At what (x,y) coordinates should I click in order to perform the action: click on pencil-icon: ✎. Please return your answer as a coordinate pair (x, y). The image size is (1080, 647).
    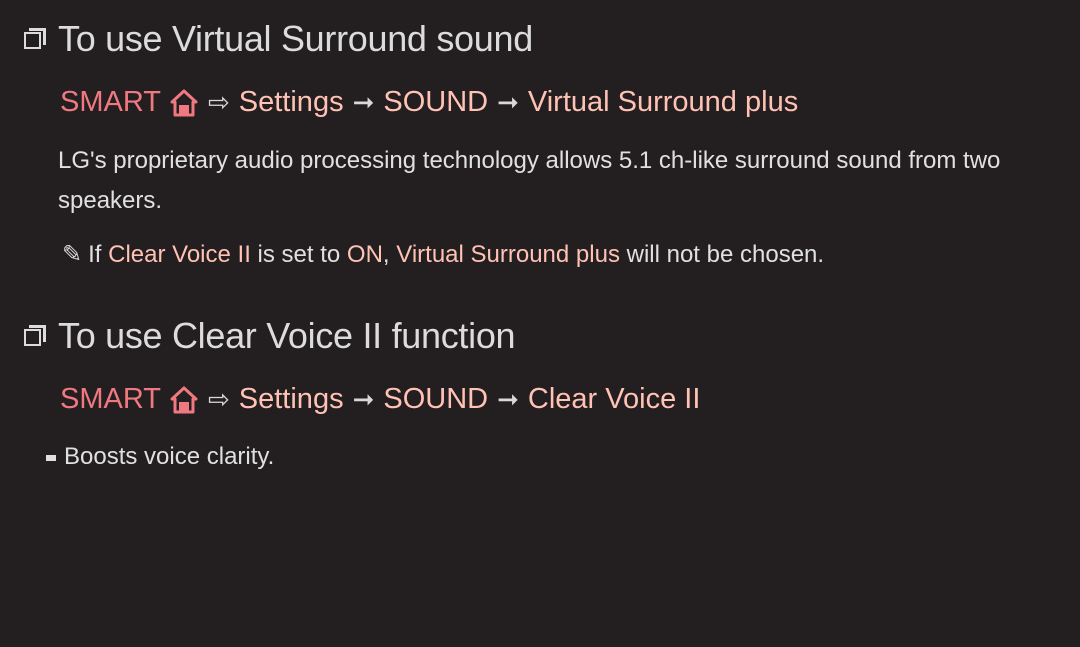
    Looking at the image, I should click on (72, 254).